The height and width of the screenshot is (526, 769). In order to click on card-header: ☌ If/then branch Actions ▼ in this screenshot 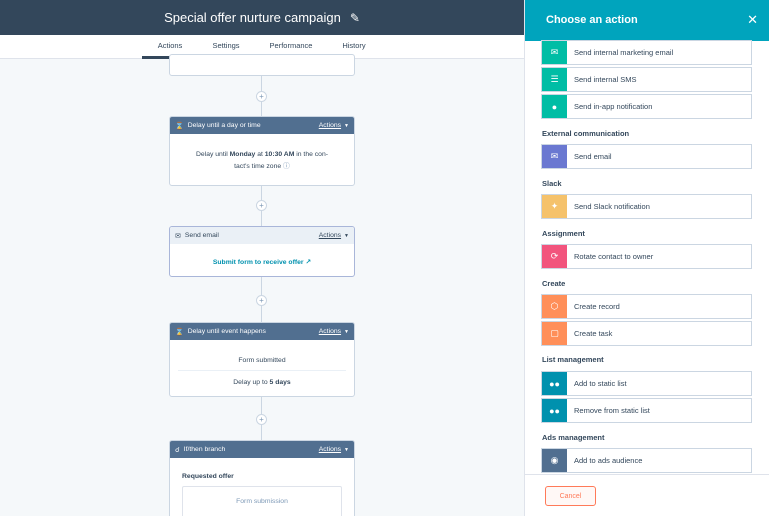, I will do `click(262, 449)`.